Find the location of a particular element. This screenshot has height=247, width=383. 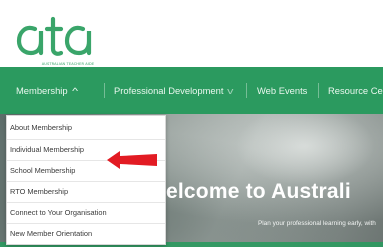

hero-background-image is located at coordinates (305, 150).